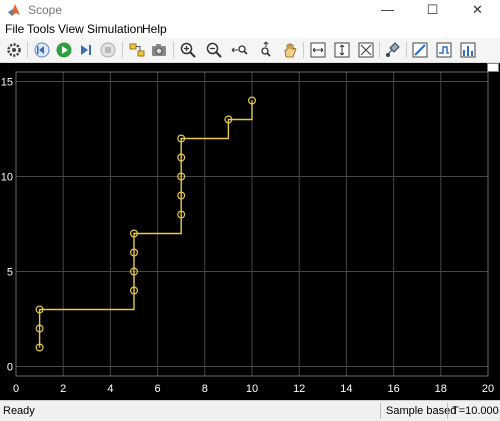  I want to click on x-tick-label: 4, so click(110, 389).